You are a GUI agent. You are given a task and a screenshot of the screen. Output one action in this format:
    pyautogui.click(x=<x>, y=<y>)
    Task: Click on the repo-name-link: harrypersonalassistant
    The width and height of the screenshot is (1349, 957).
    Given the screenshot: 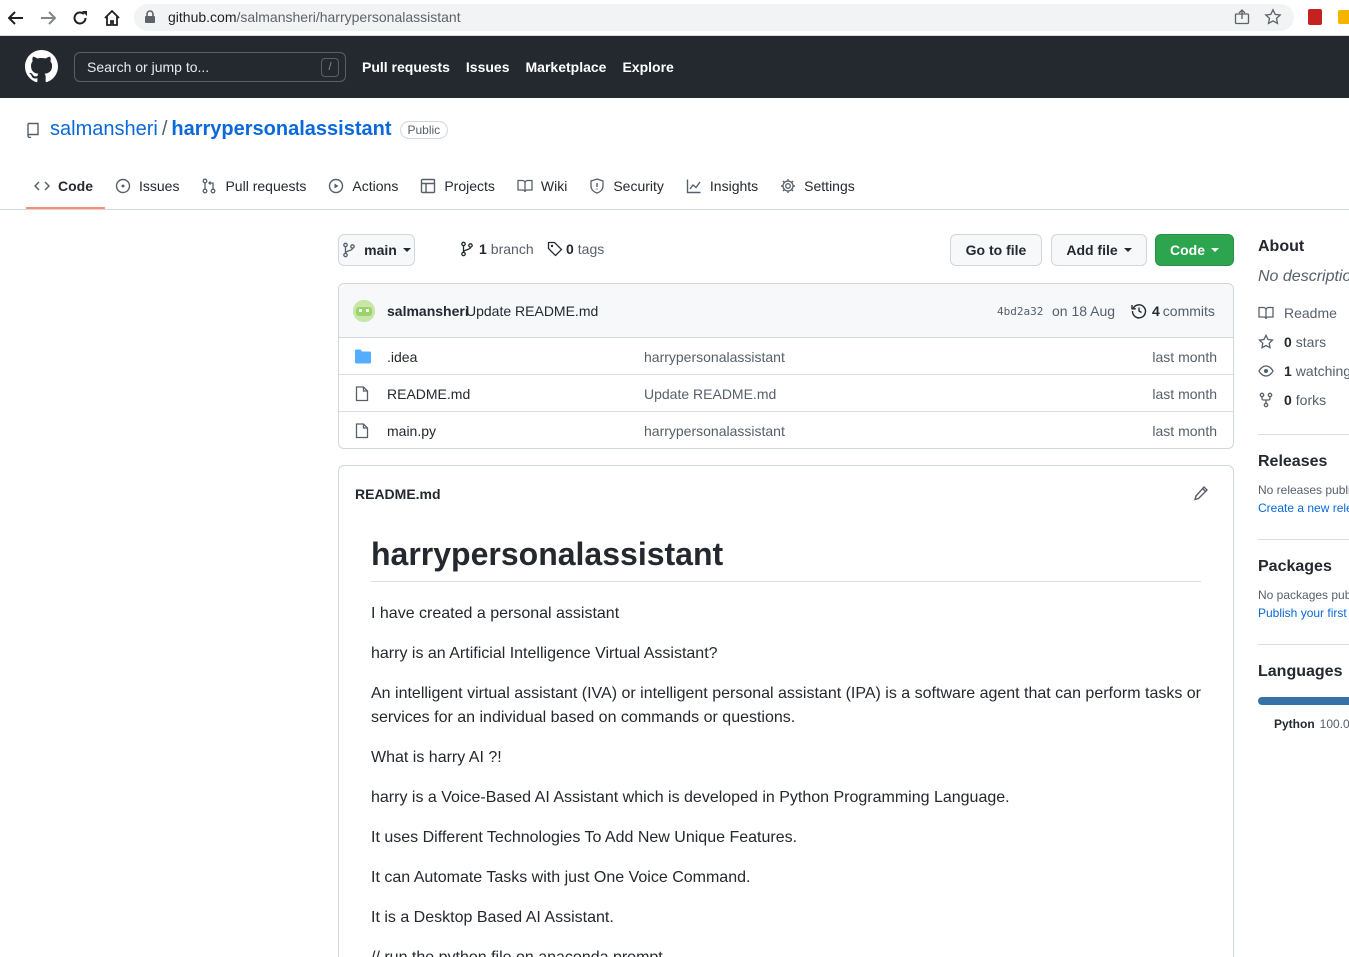 What is the action you would take?
    pyautogui.click(x=281, y=129)
    